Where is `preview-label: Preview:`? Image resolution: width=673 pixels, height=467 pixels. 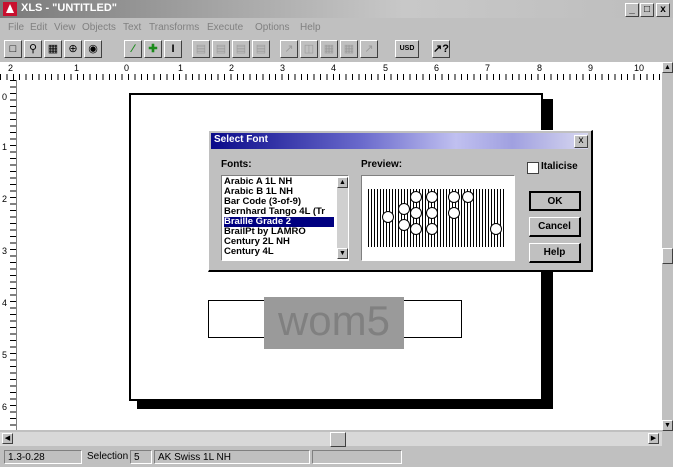
preview-label: Preview: is located at coordinates (382, 164).